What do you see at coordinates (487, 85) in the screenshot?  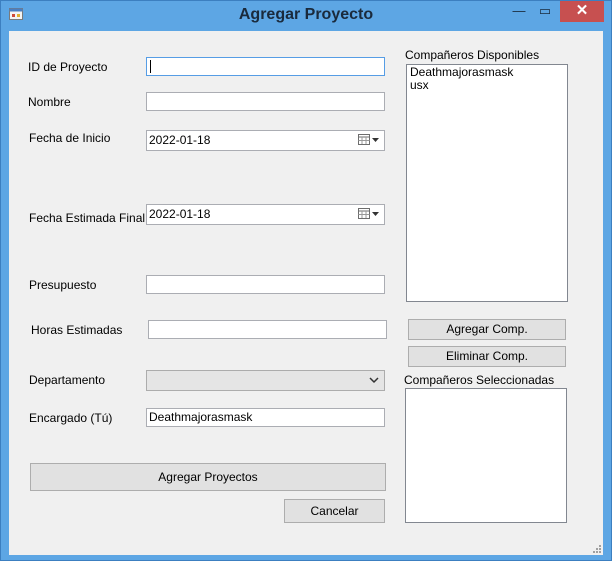 I see `list-item: usx` at bounding box center [487, 85].